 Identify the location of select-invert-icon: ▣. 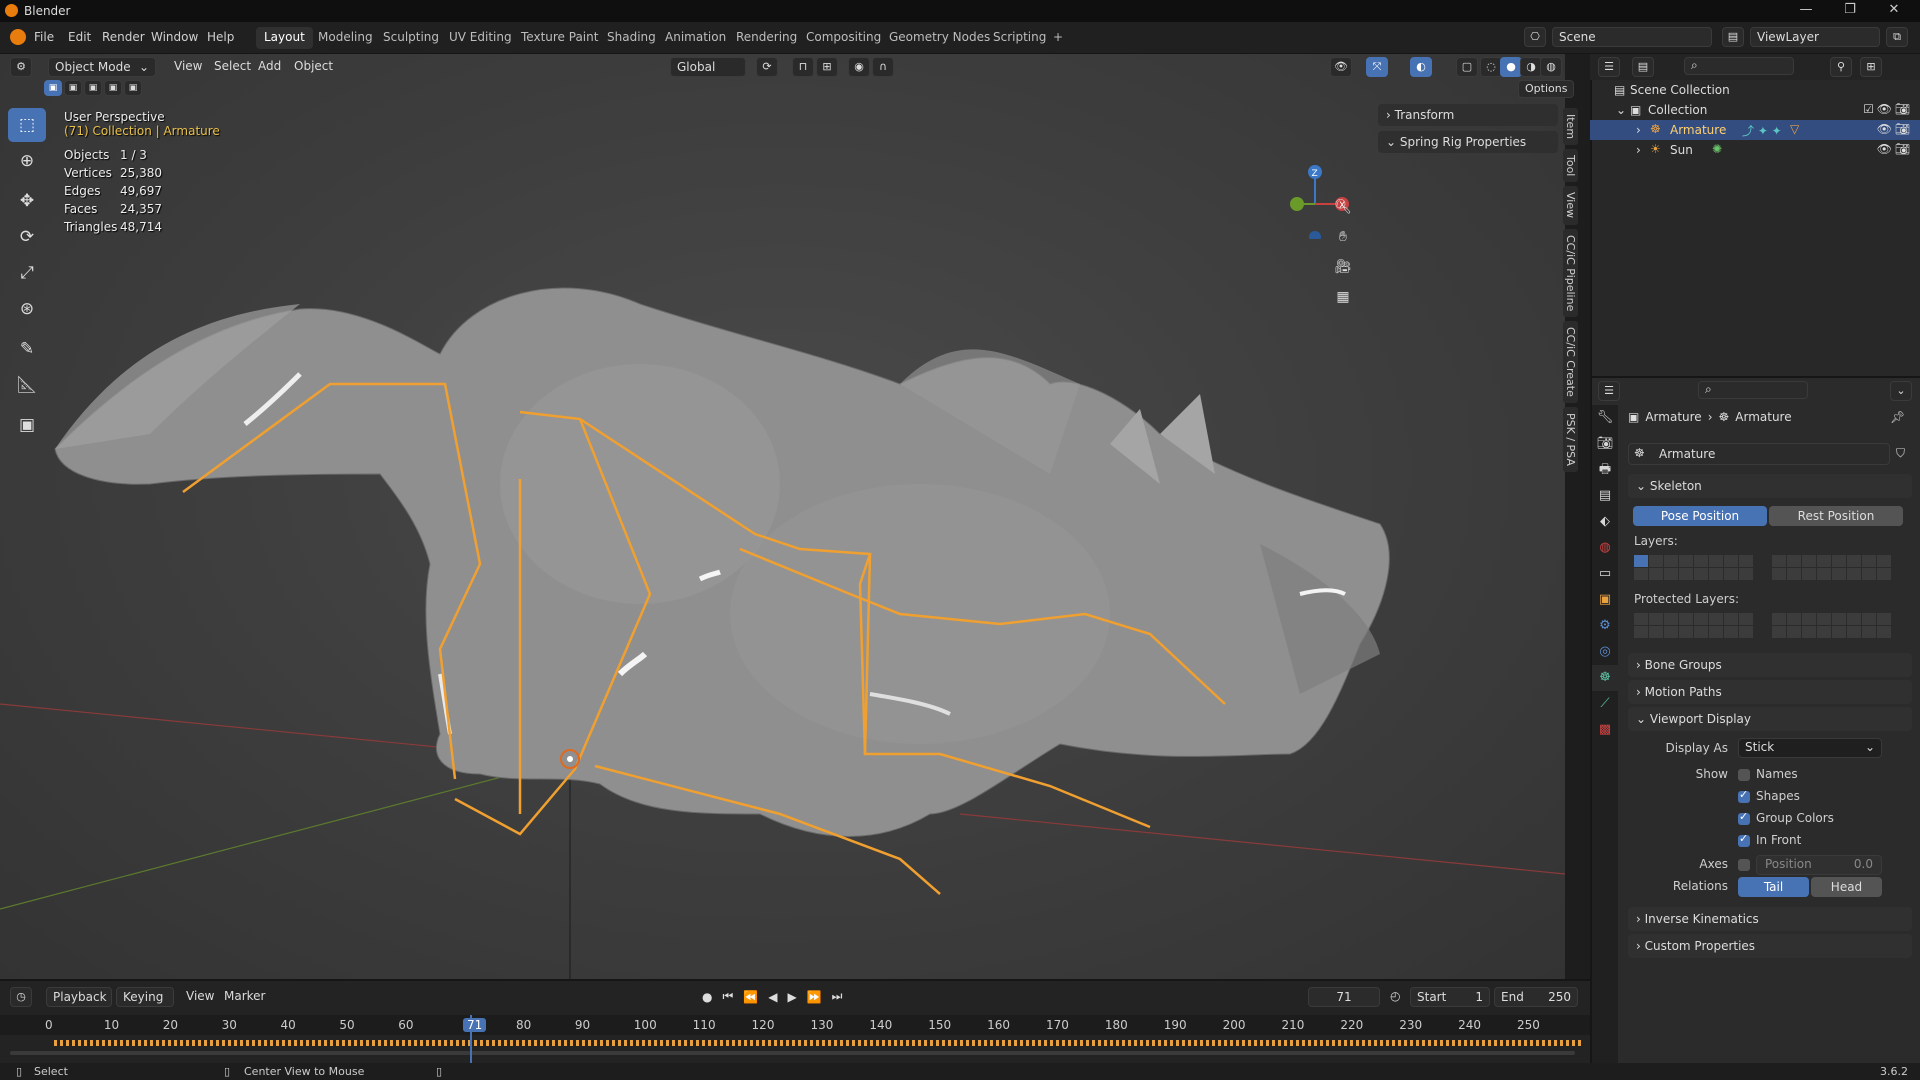
(113, 88).